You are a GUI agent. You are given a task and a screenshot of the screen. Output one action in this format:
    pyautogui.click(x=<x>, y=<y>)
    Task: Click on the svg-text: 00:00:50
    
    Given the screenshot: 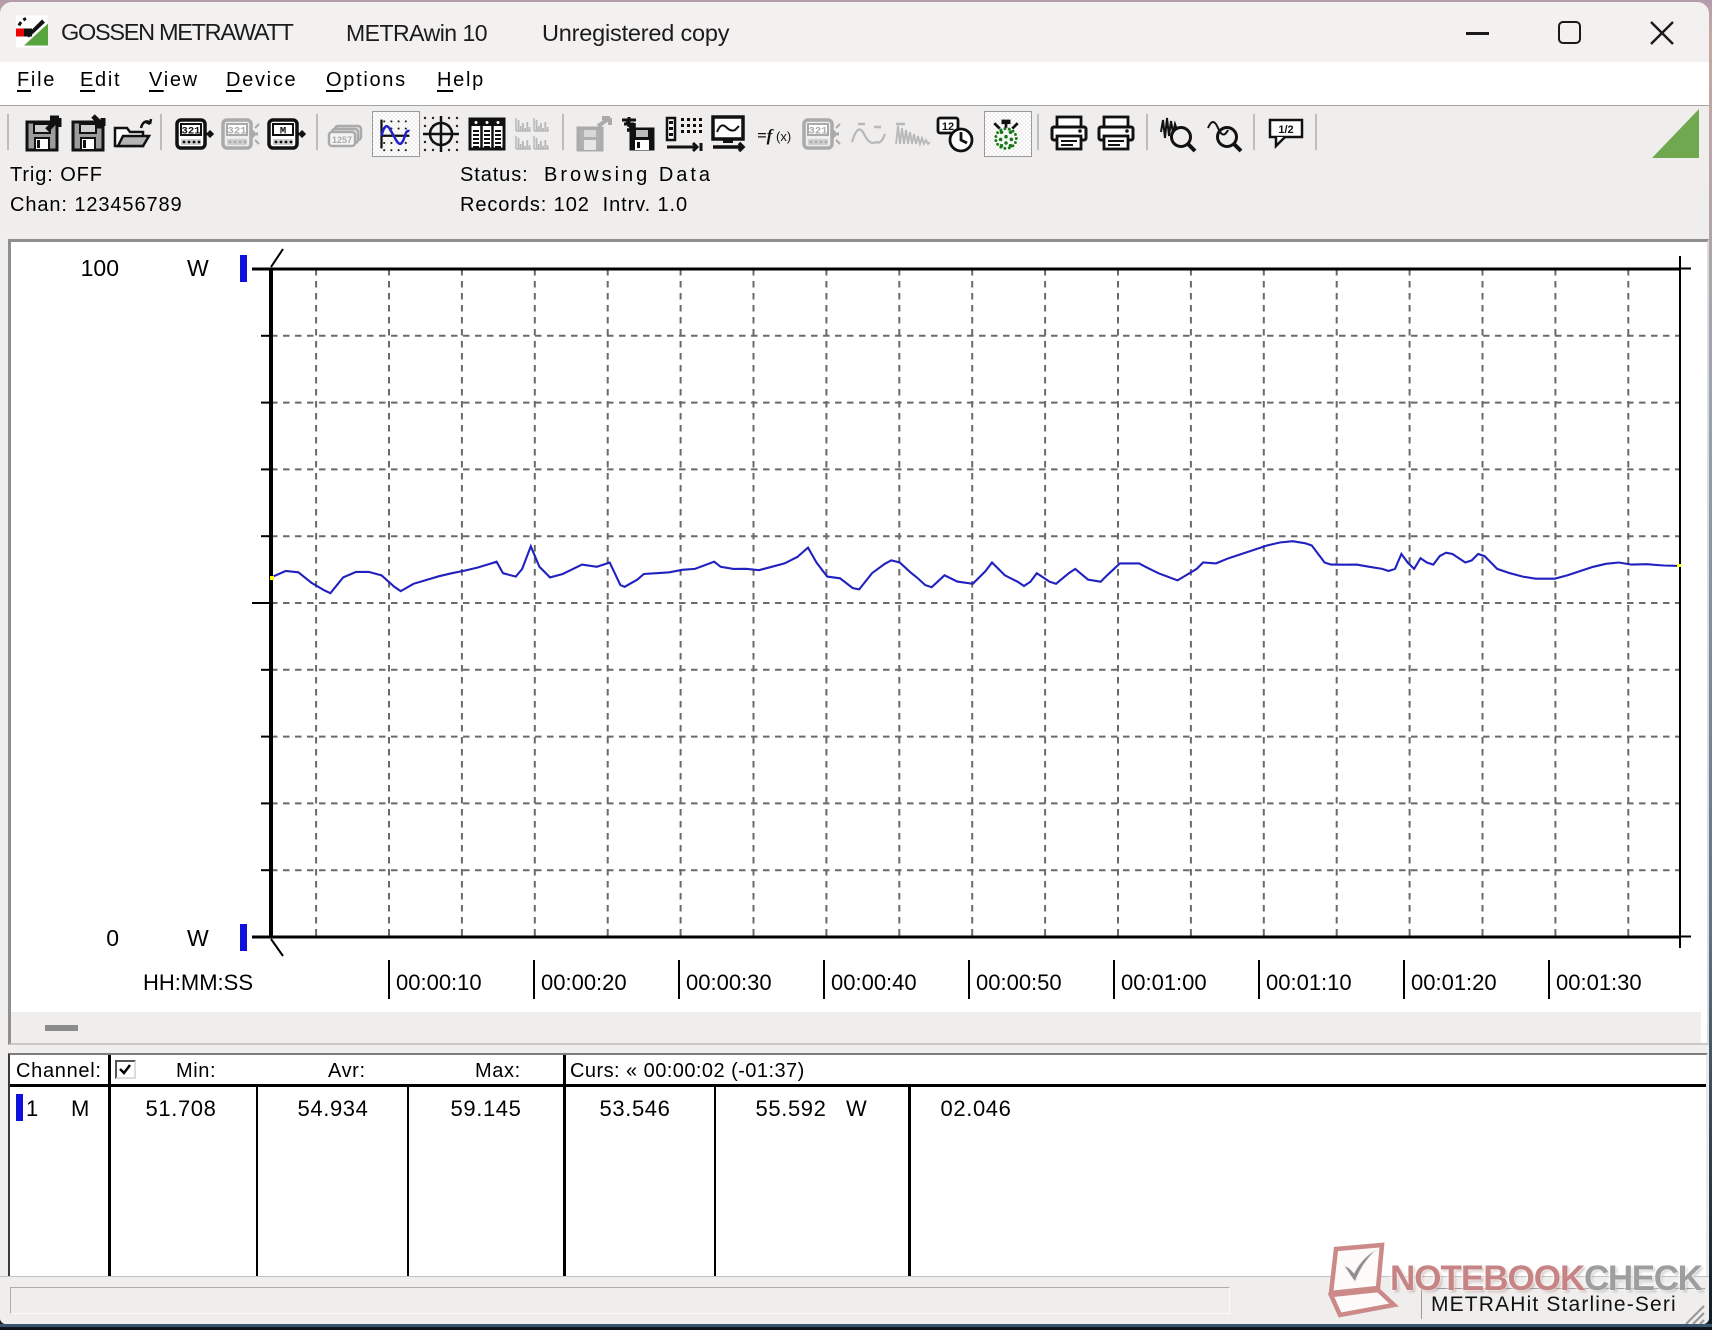 What is the action you would take?
    pyautogui.click(x=1019, y=982)
    